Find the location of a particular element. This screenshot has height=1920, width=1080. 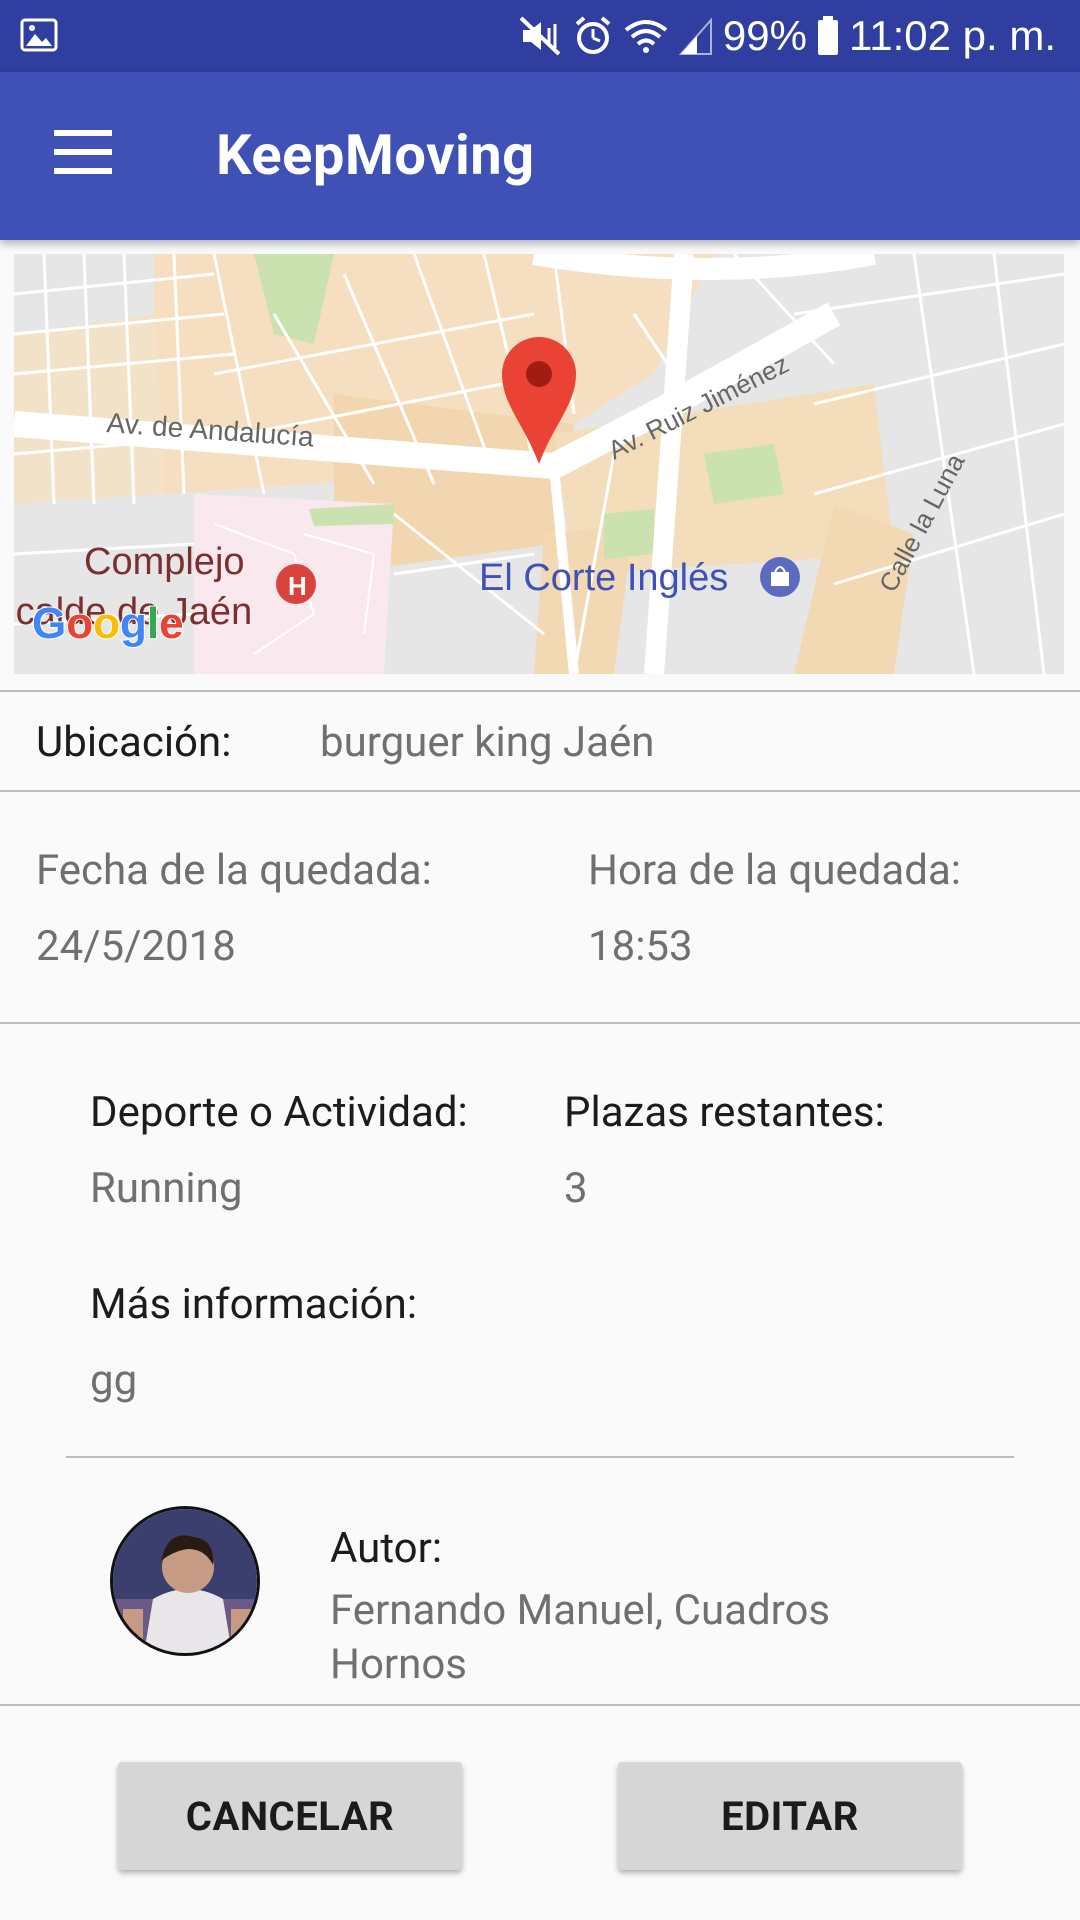

place-label-el-corte-ingles: El Corte Inglés is located at coordinates (603, 578).